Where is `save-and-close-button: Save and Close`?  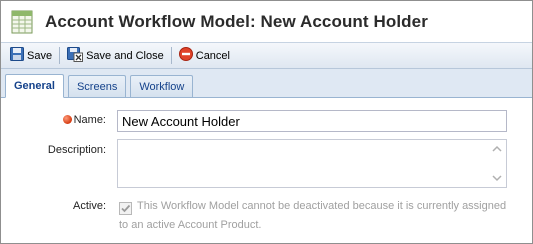
save-and-close-button: Save and Close is located at coordinates (115, 56).